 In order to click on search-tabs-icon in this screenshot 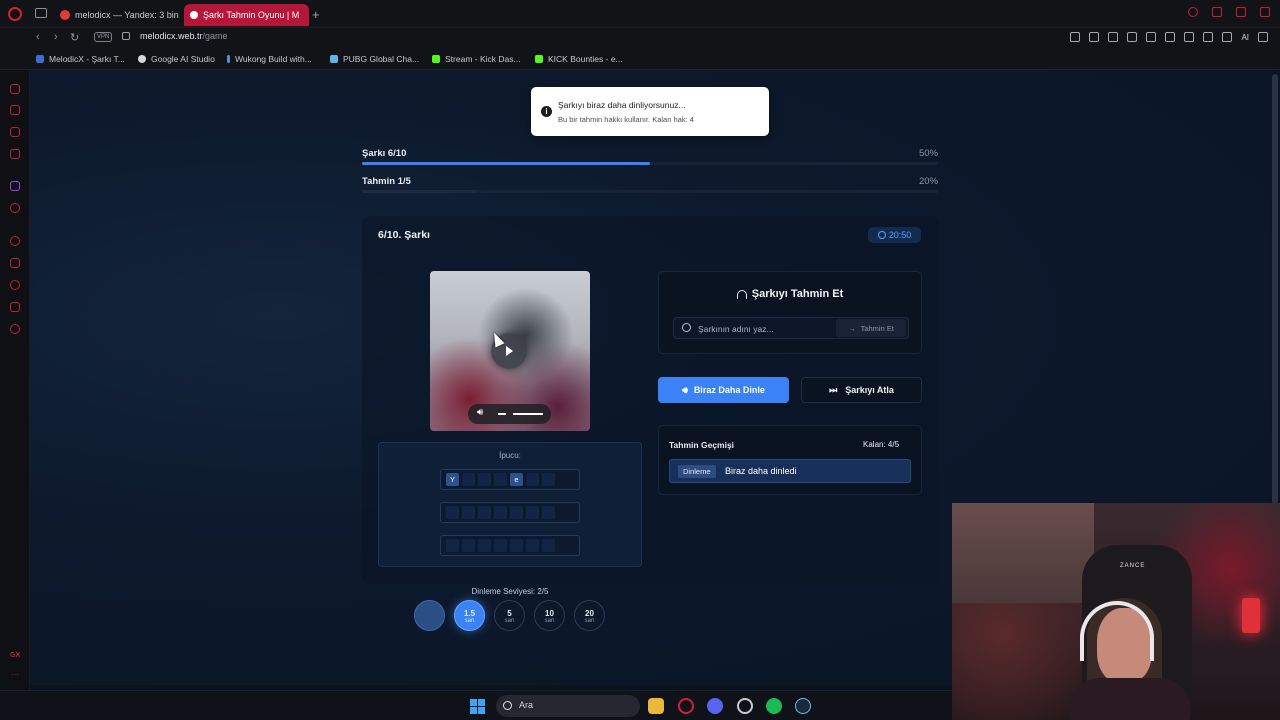, I will do `click(1193, 12)`.